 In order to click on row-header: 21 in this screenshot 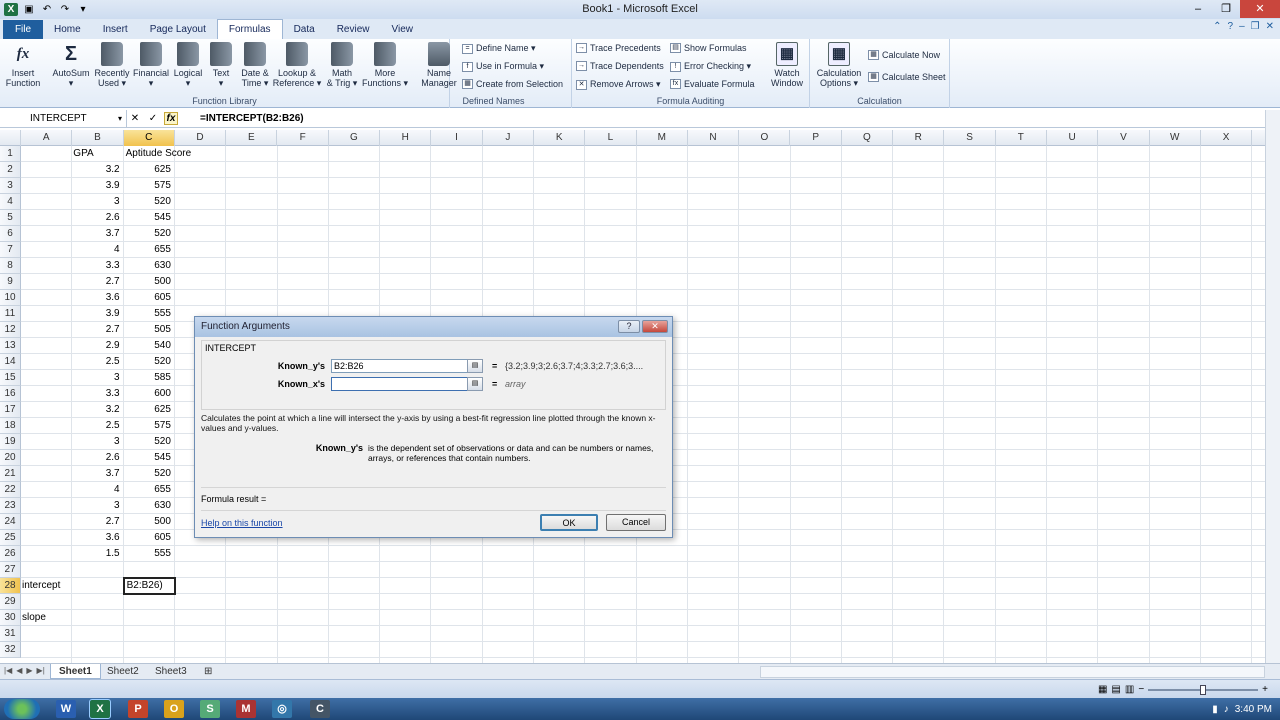, I will do `click(10, 474)`.